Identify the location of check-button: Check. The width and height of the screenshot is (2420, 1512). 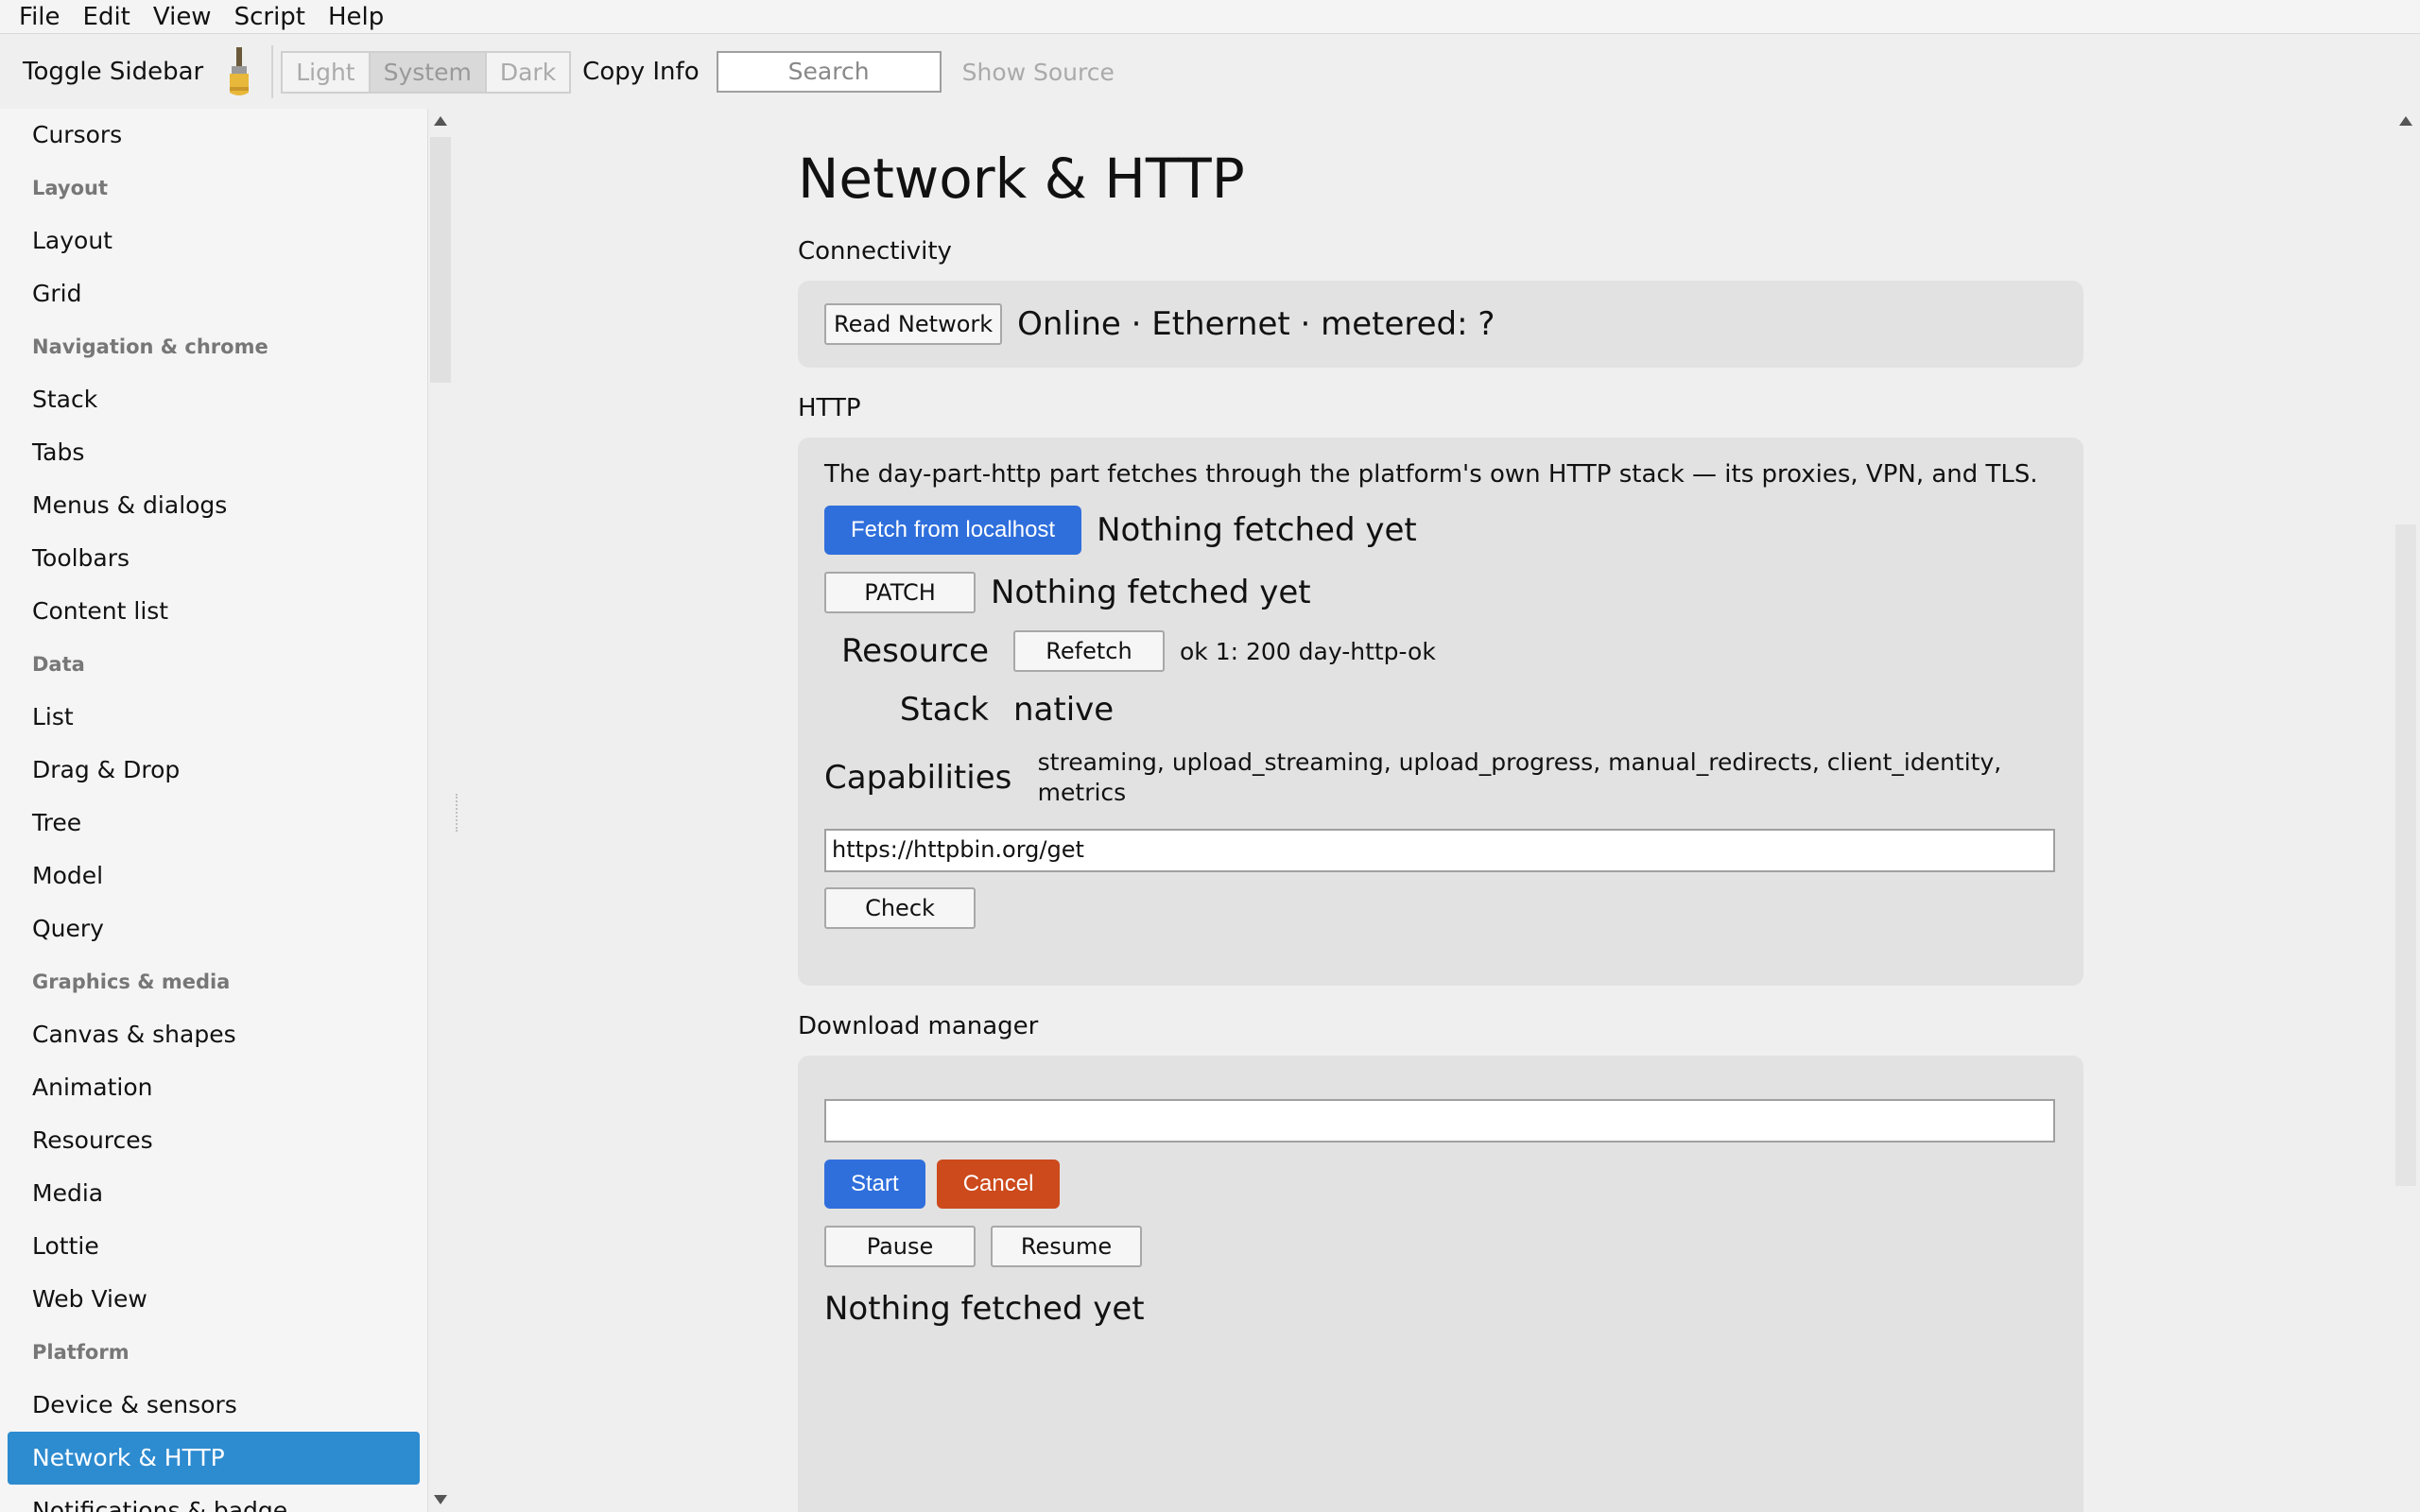
(900, 908).